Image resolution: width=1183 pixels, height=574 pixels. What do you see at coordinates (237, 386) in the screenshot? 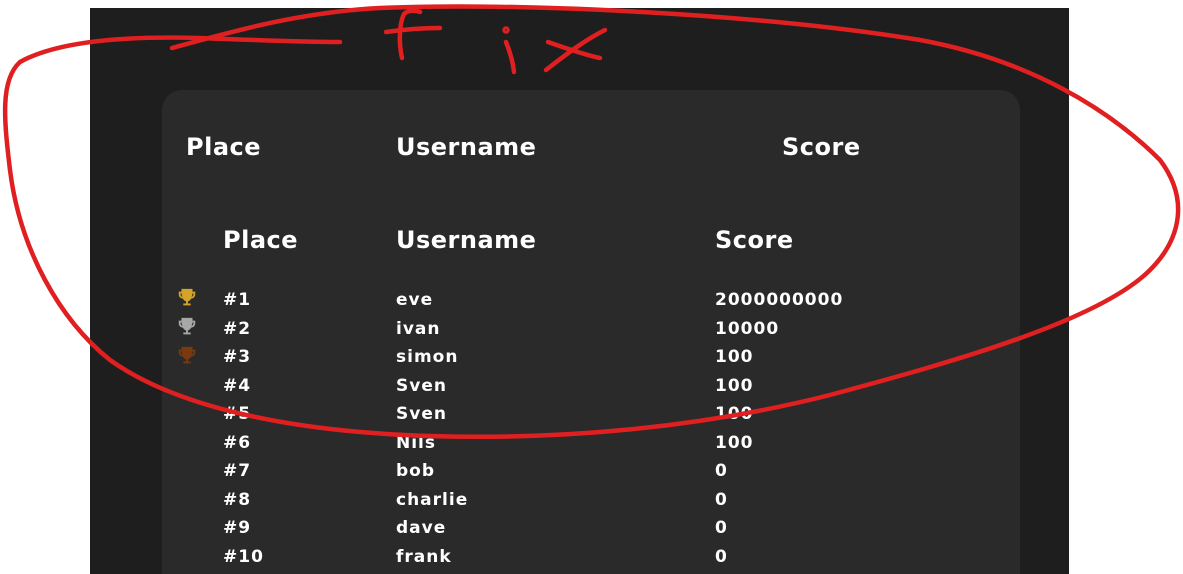
I see `row-4-place: #4` at bounding box center [237, 386].